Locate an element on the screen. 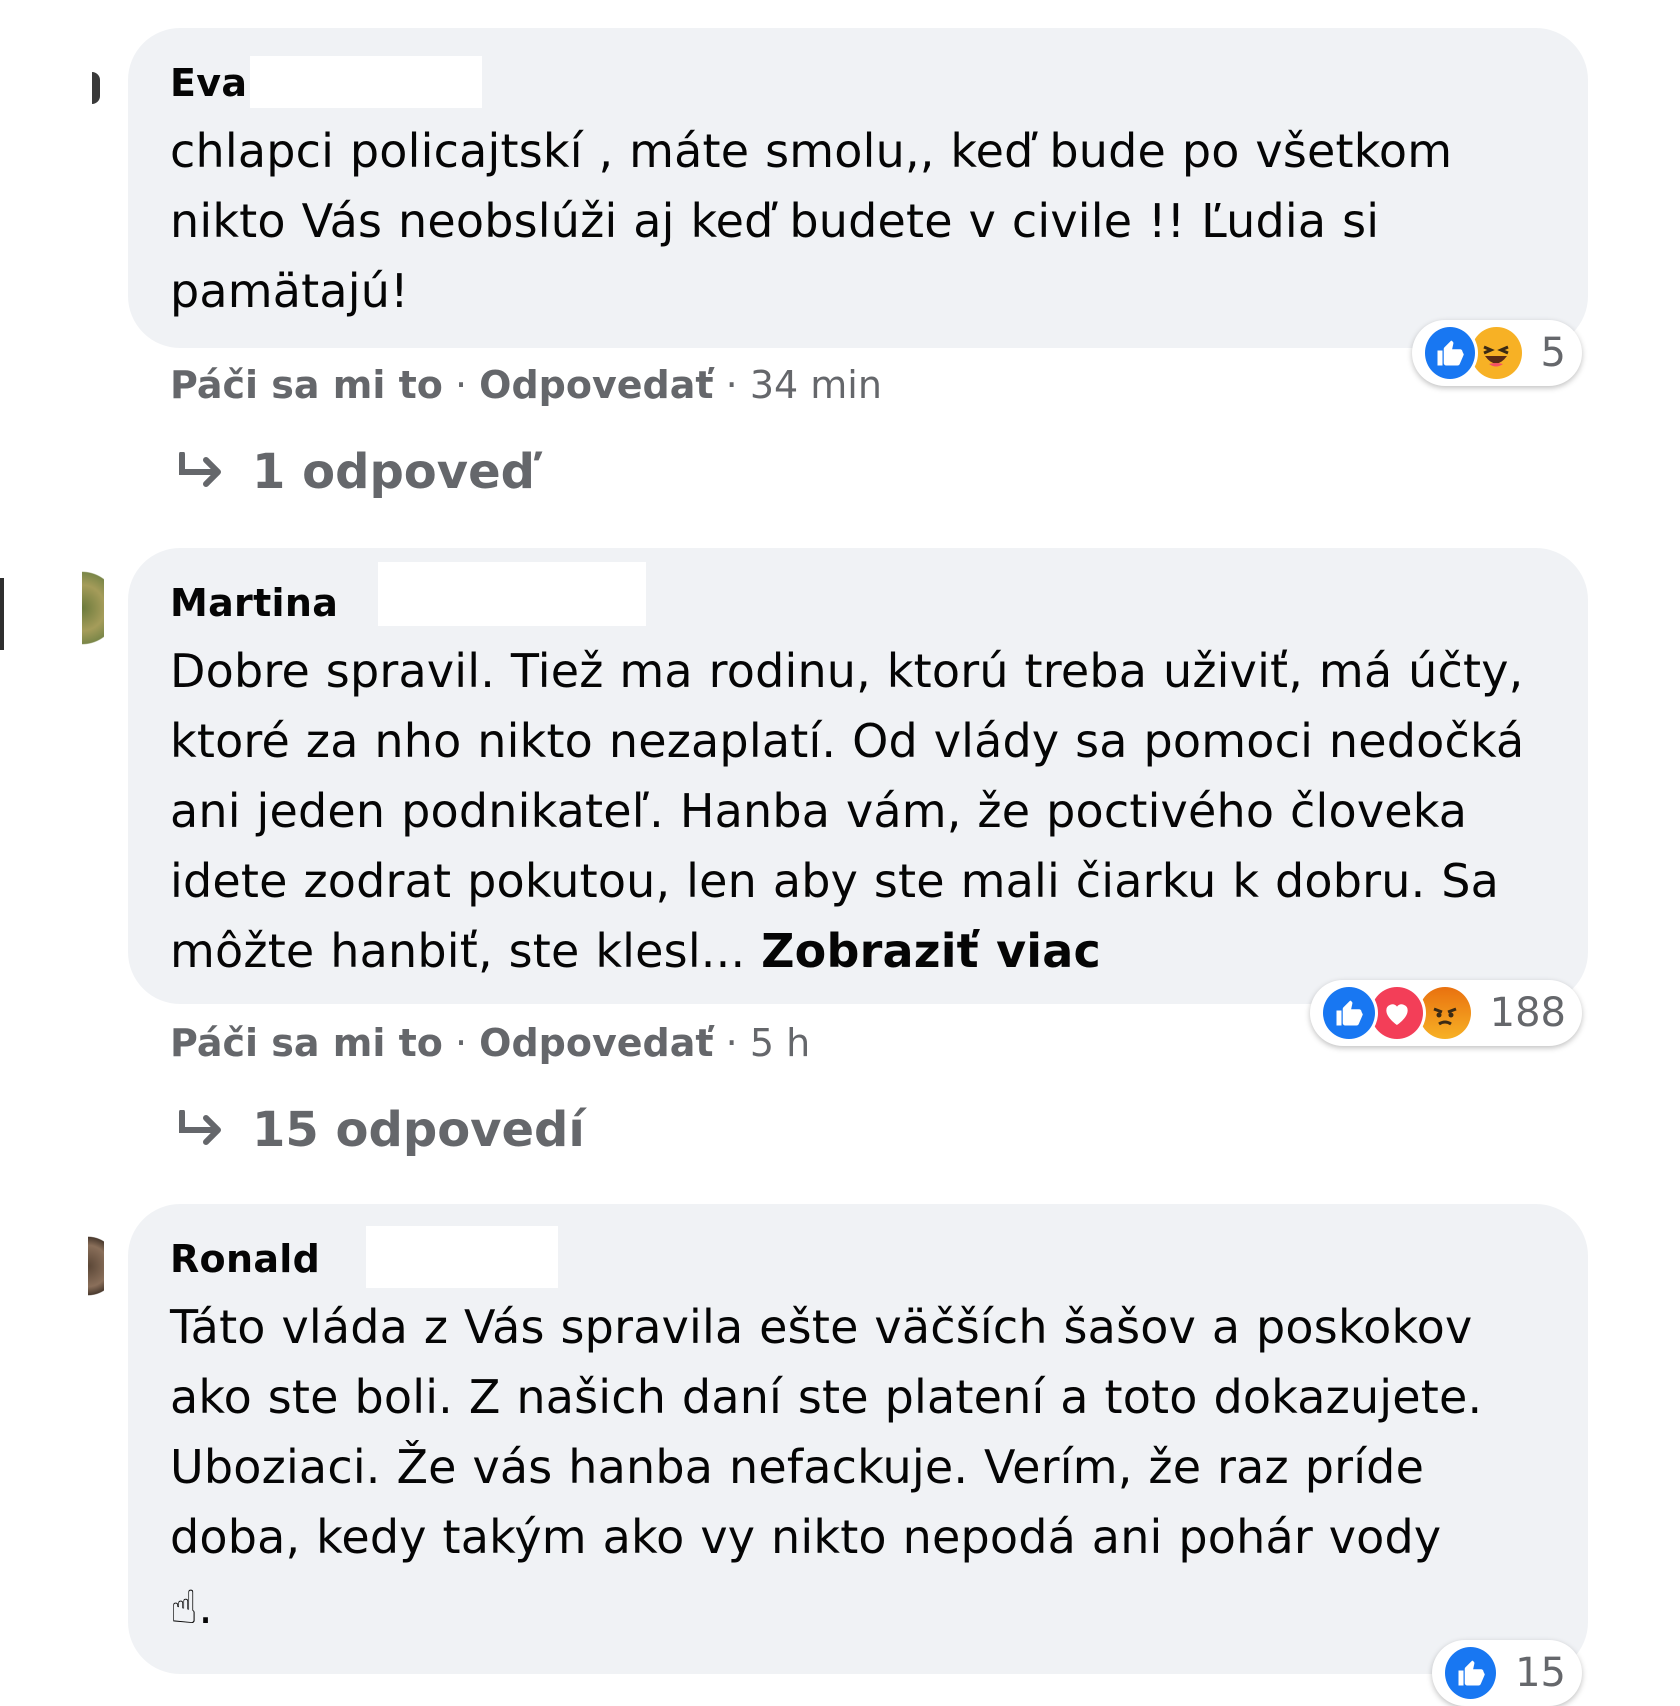 Image resolution: width=1680 pixels, height=1706 pixels. replies-label: 15 odpovedí is located at coordinates (418, 1130).